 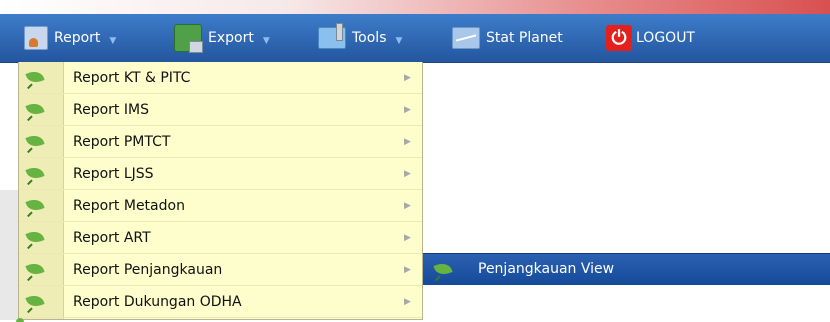 What do you see at coordinates (220, 78) in the screenshot?
I see `menu-item-report-kt-pitc: Report KT & PITC ▶` at bounding box center [220, 78].